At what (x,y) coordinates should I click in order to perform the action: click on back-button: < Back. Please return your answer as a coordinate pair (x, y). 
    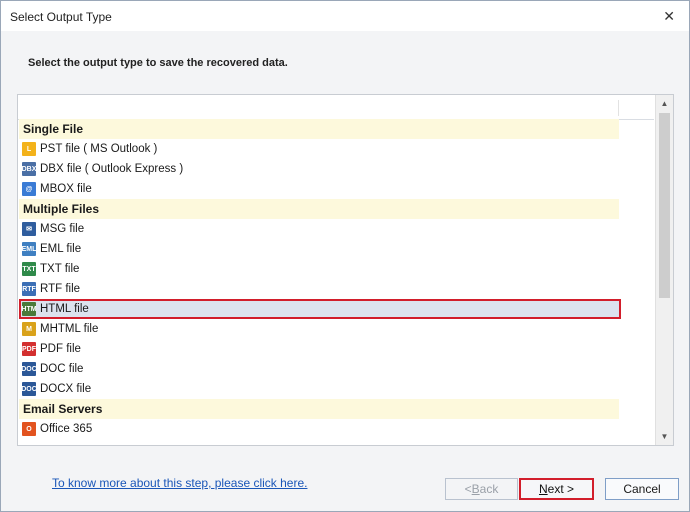
    Looking at the image, I should click on (481, 489).